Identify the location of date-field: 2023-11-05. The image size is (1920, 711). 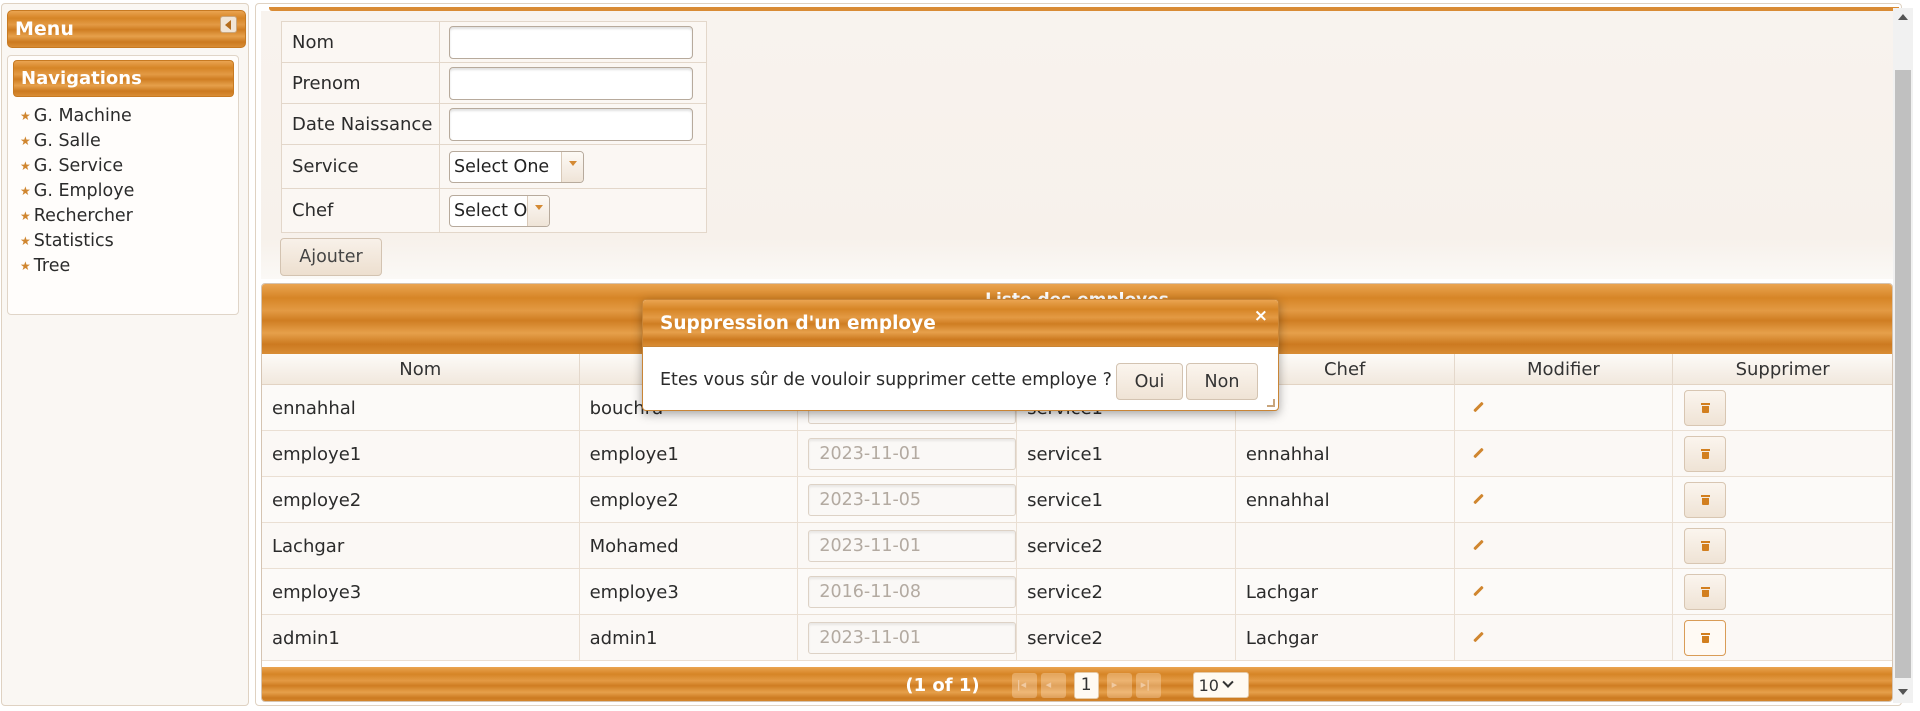
(912, 500).